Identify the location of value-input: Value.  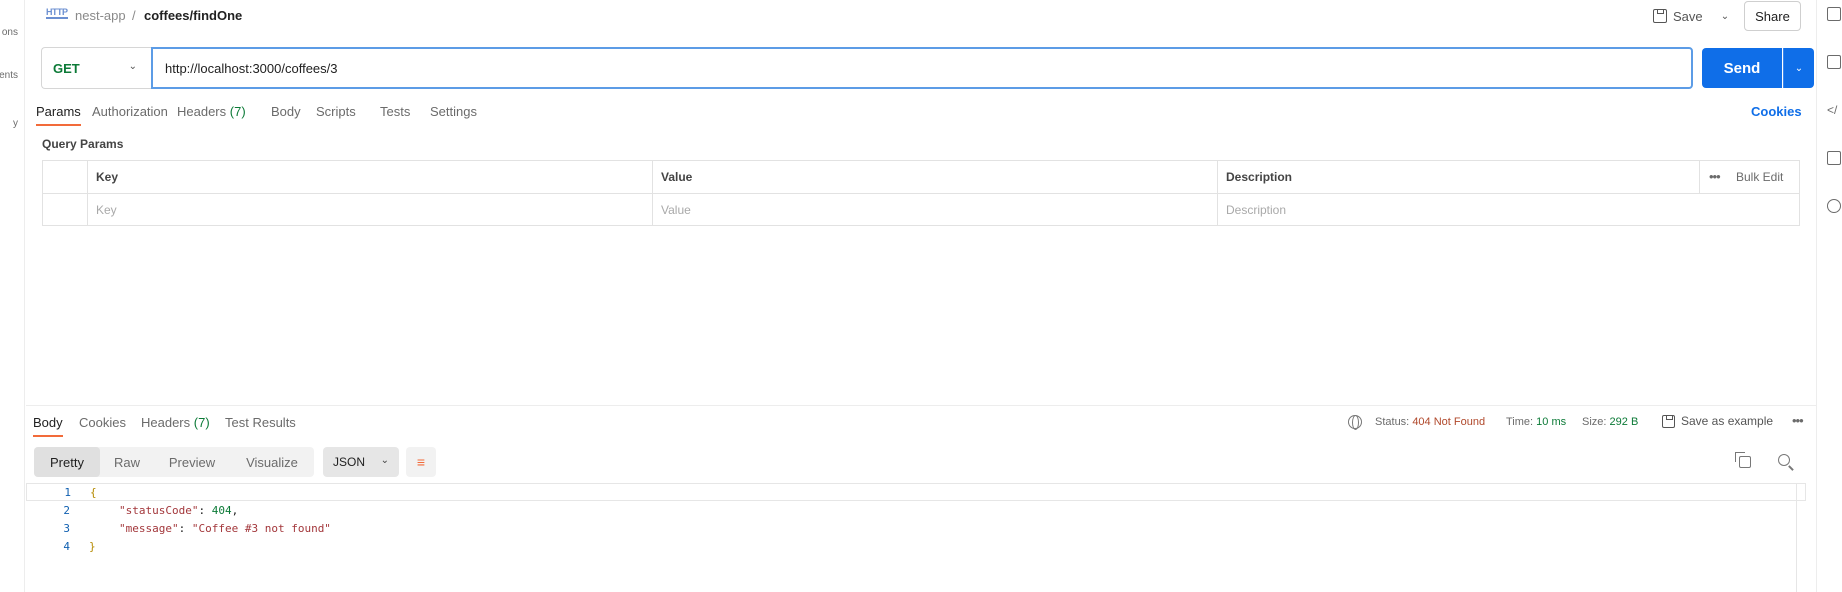
(935, 210).